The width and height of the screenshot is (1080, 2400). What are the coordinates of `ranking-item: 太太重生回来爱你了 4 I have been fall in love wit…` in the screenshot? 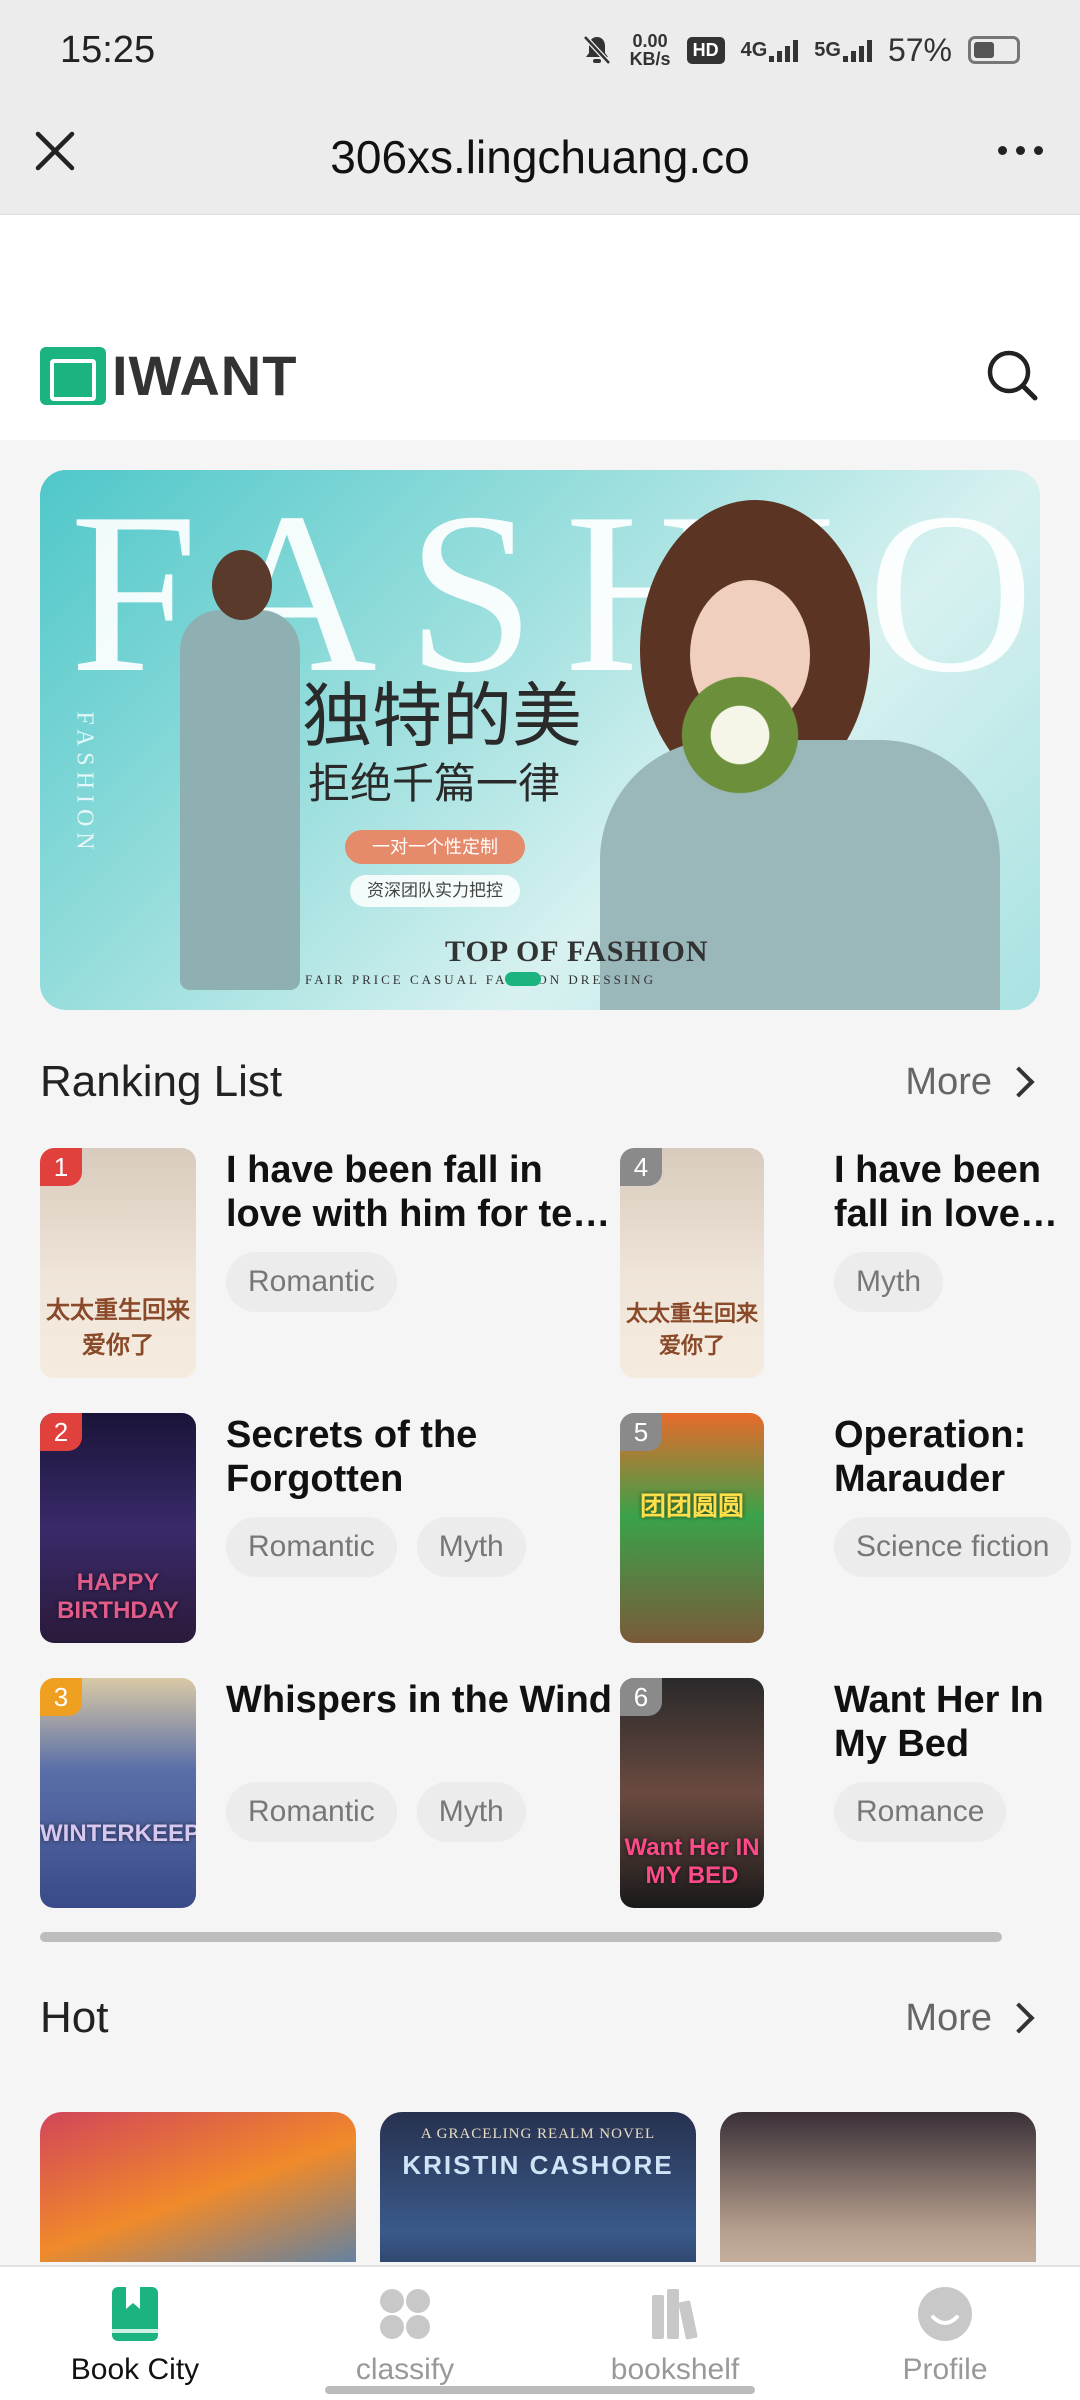 It's located at (850, 1263).